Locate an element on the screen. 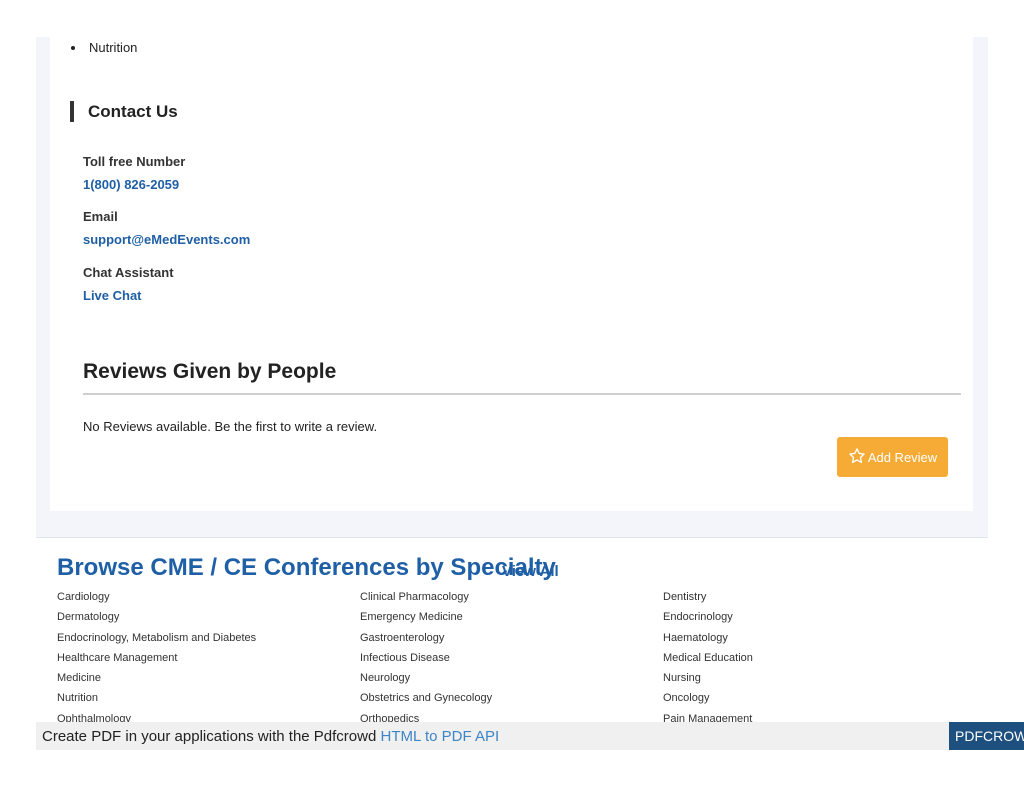  html-to-pdf-api-link: HTML to PDF API is located at coordinates (440, 736).